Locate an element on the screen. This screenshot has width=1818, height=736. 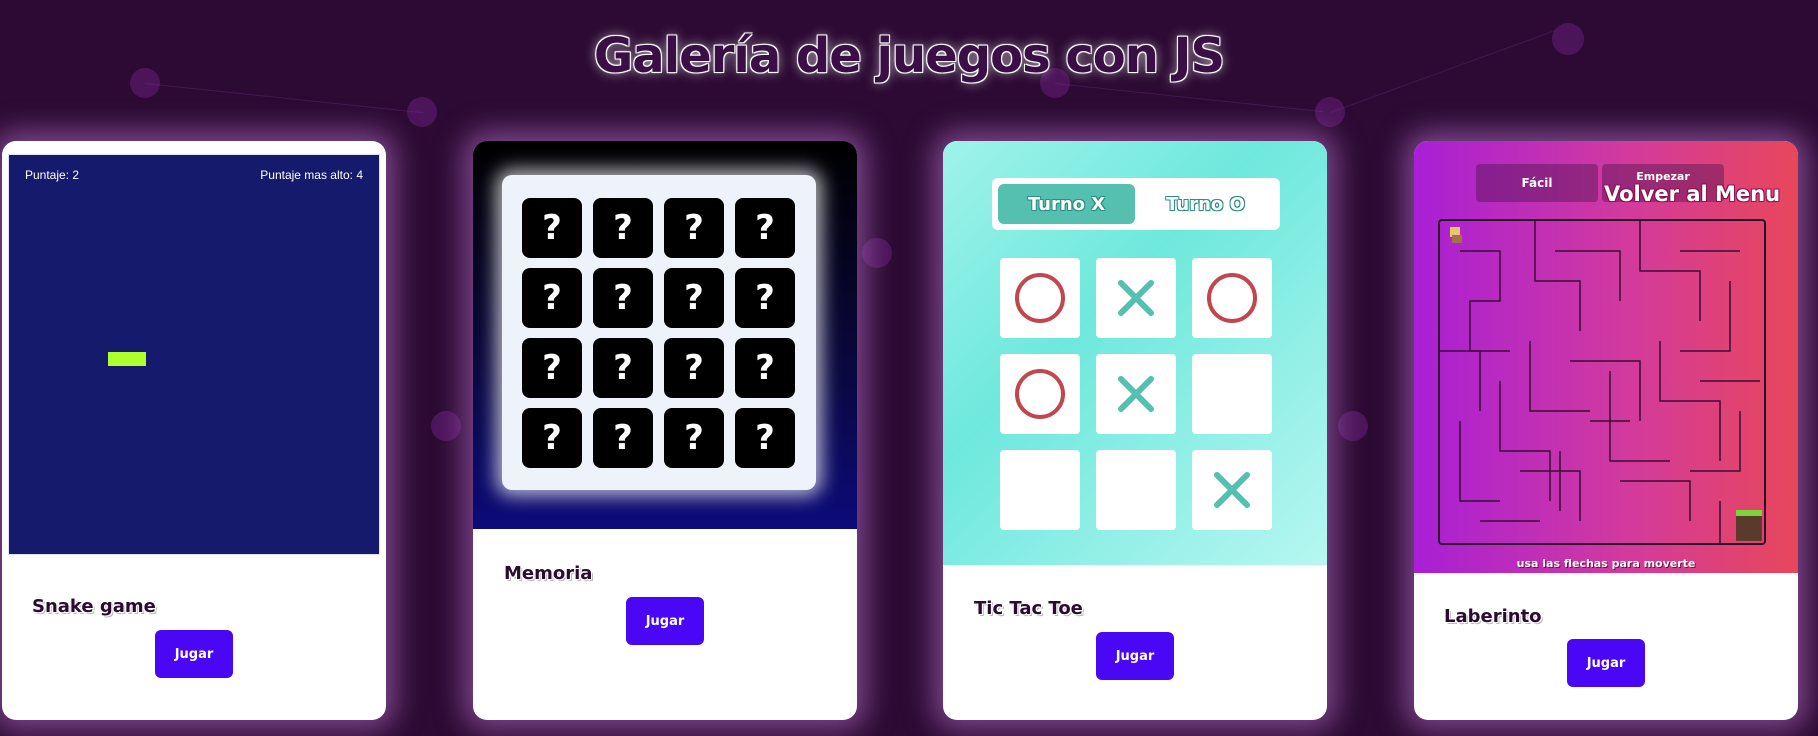
maze-board is located at coordinates (1602, 382).